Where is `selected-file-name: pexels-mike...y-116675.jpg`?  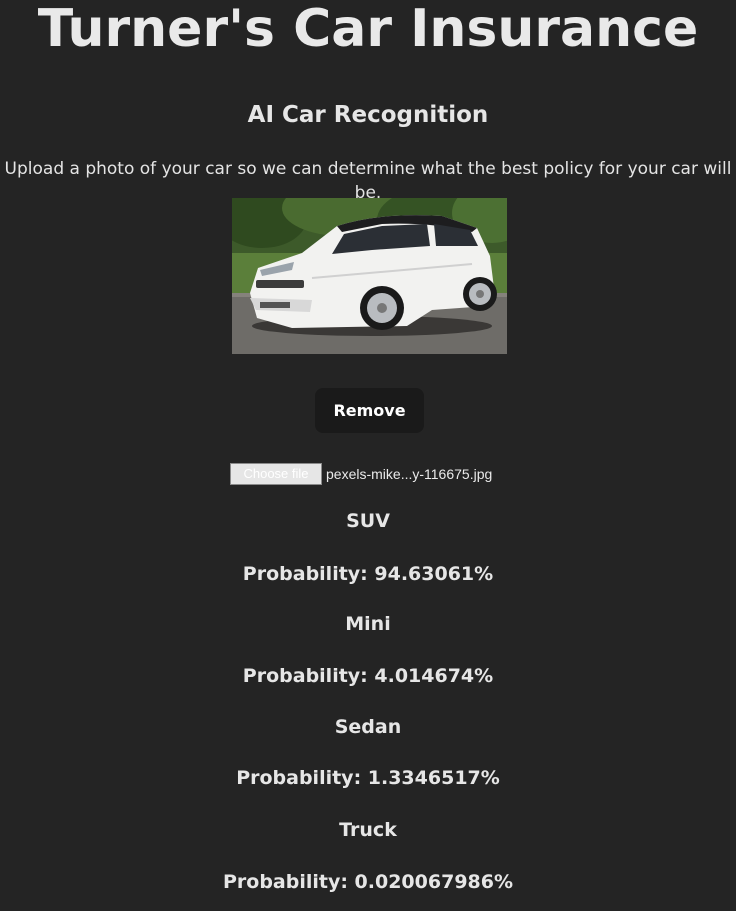 selected-file-name: pexels-mike...y-116675.jpg is located at coordinates (409, 474).